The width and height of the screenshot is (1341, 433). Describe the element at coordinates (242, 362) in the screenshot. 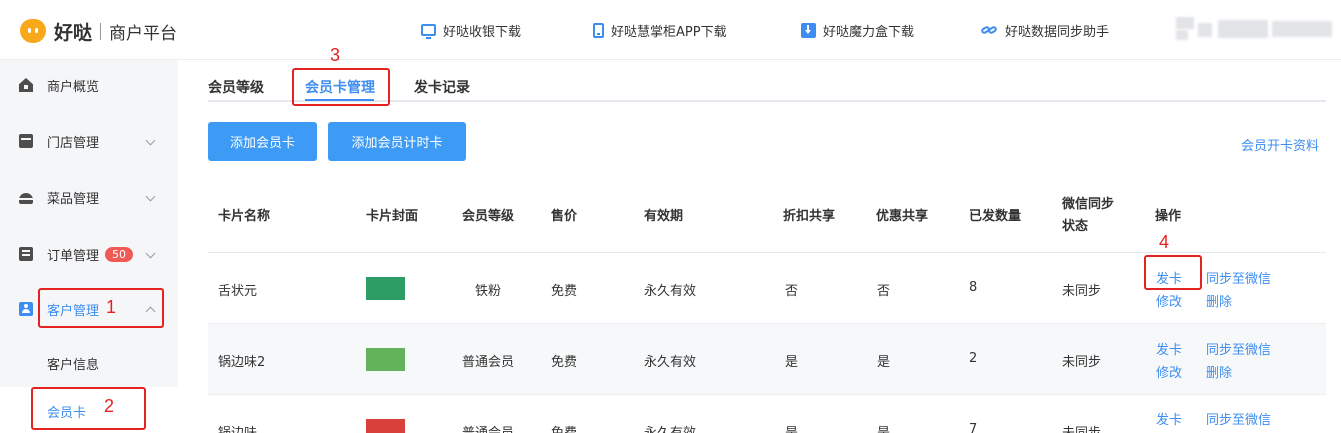

I see `card-name: 锅边味2` at that location.